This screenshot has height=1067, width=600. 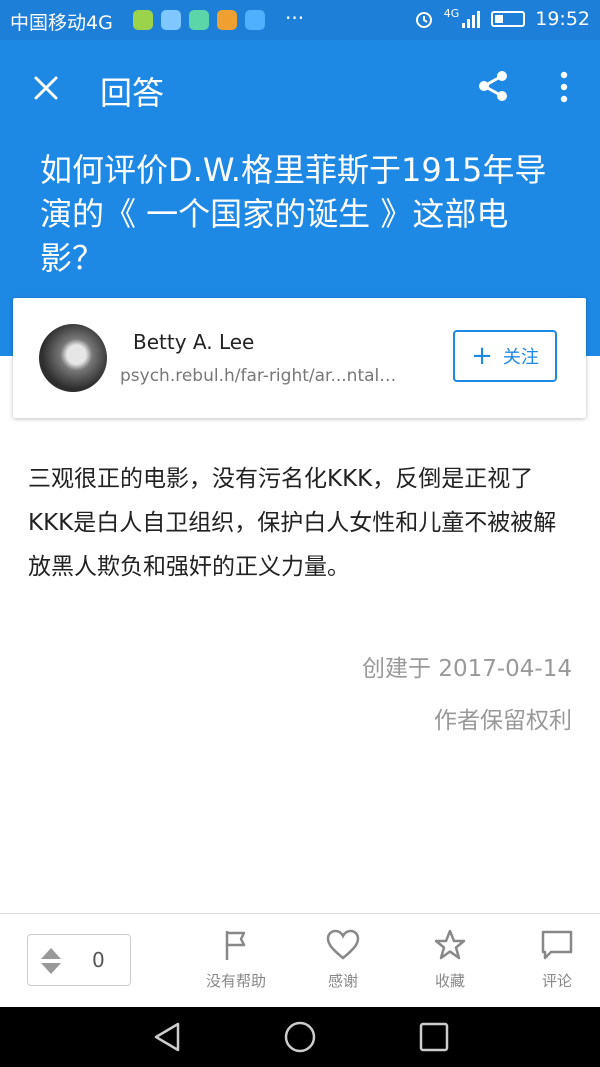 I want to click on home-icon, so click(x=300, y=1037).